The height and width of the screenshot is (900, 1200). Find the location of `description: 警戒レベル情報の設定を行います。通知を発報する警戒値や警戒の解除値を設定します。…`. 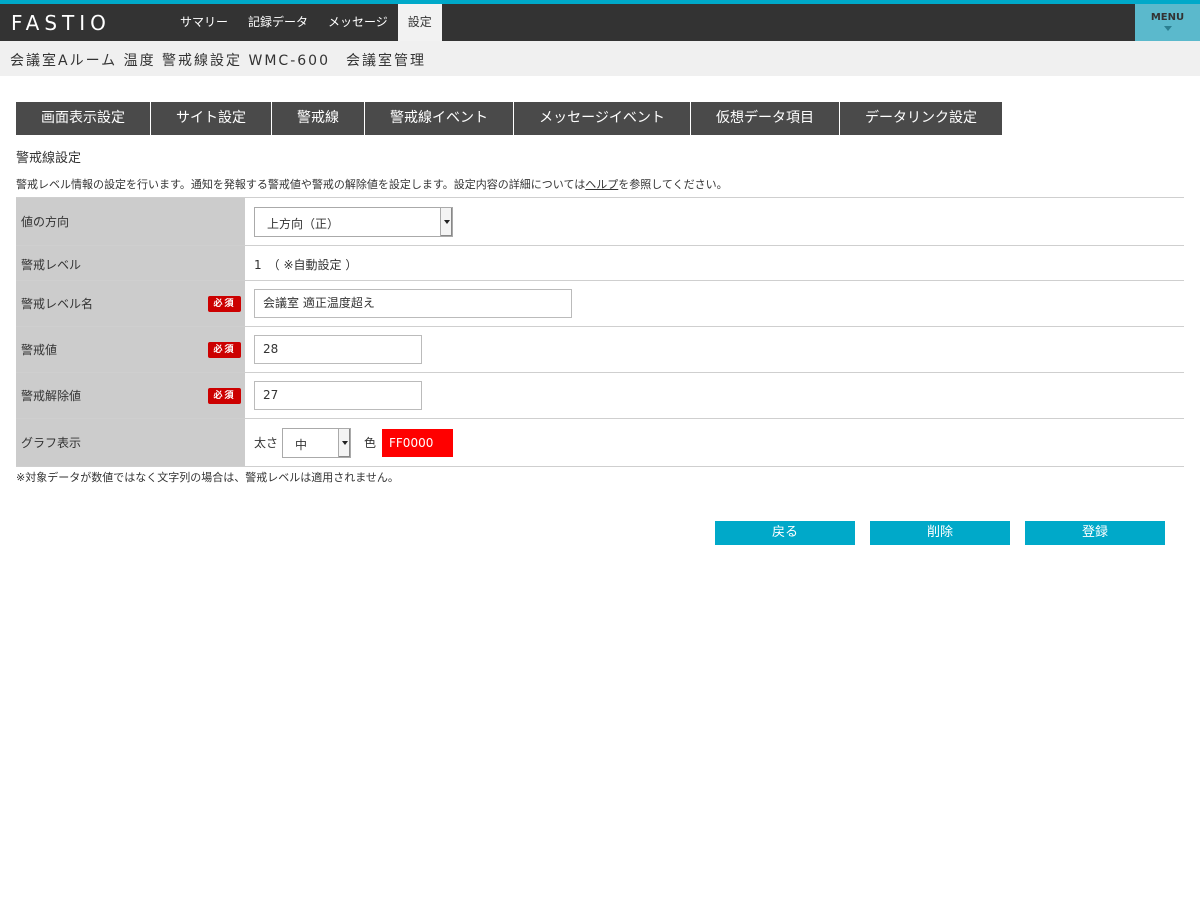

description: 警戒レベル情報の設定を行います。通知を発報する警戒値や警戒の解除値を設定します。… is located at coordinates (372, 184).